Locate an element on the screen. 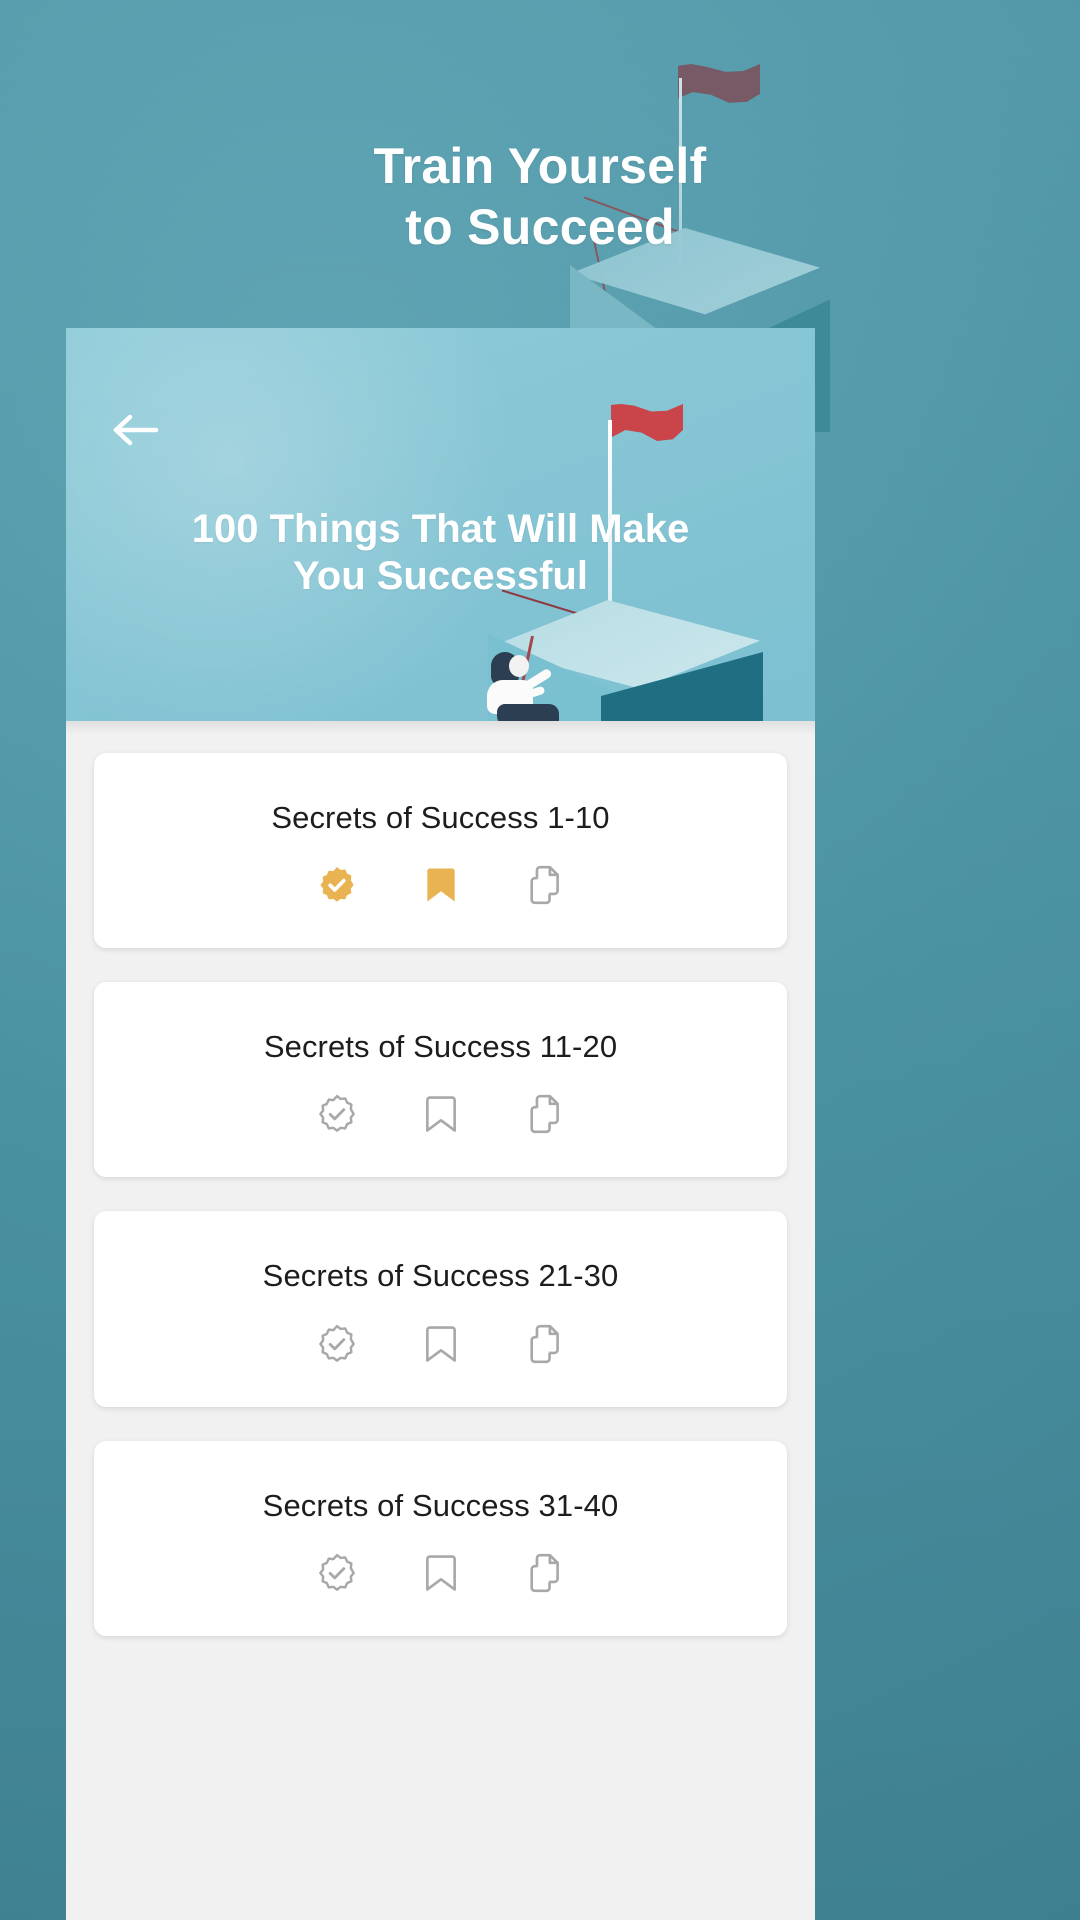 This screenshot has width=1080, height=1920. back-button is located at coordinates (142, 430).